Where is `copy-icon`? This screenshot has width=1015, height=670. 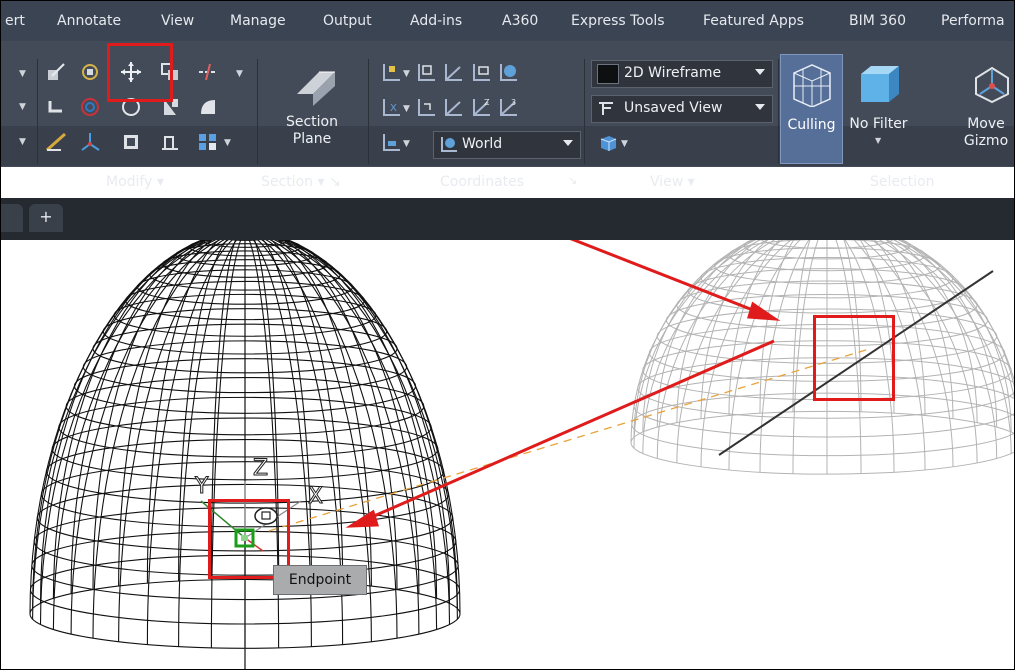
copy-icon is located at coordinates (170, 72).